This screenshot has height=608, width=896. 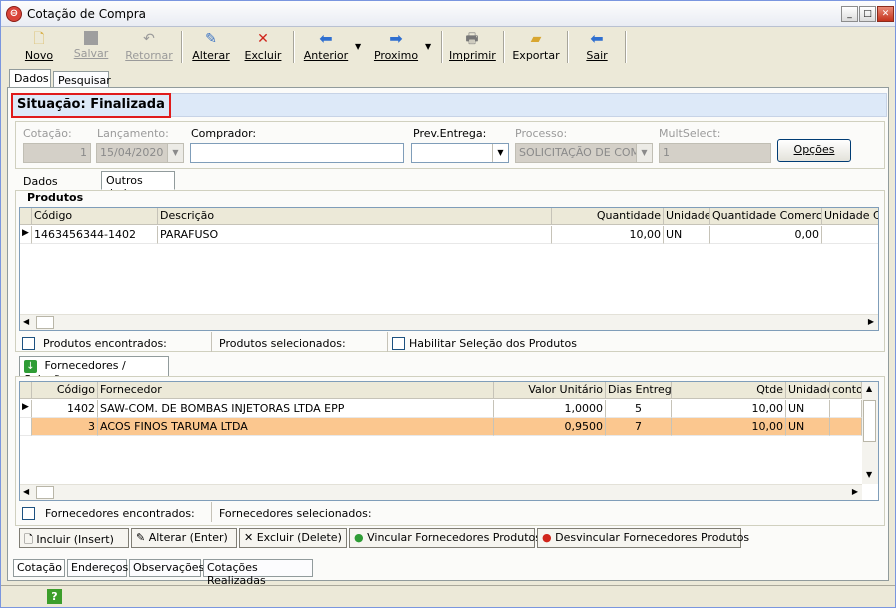 What do you see at coordinates (550, 409) in the screenshot?
I see `cell-valor: 1,0000` at bounding box center [550, 409].